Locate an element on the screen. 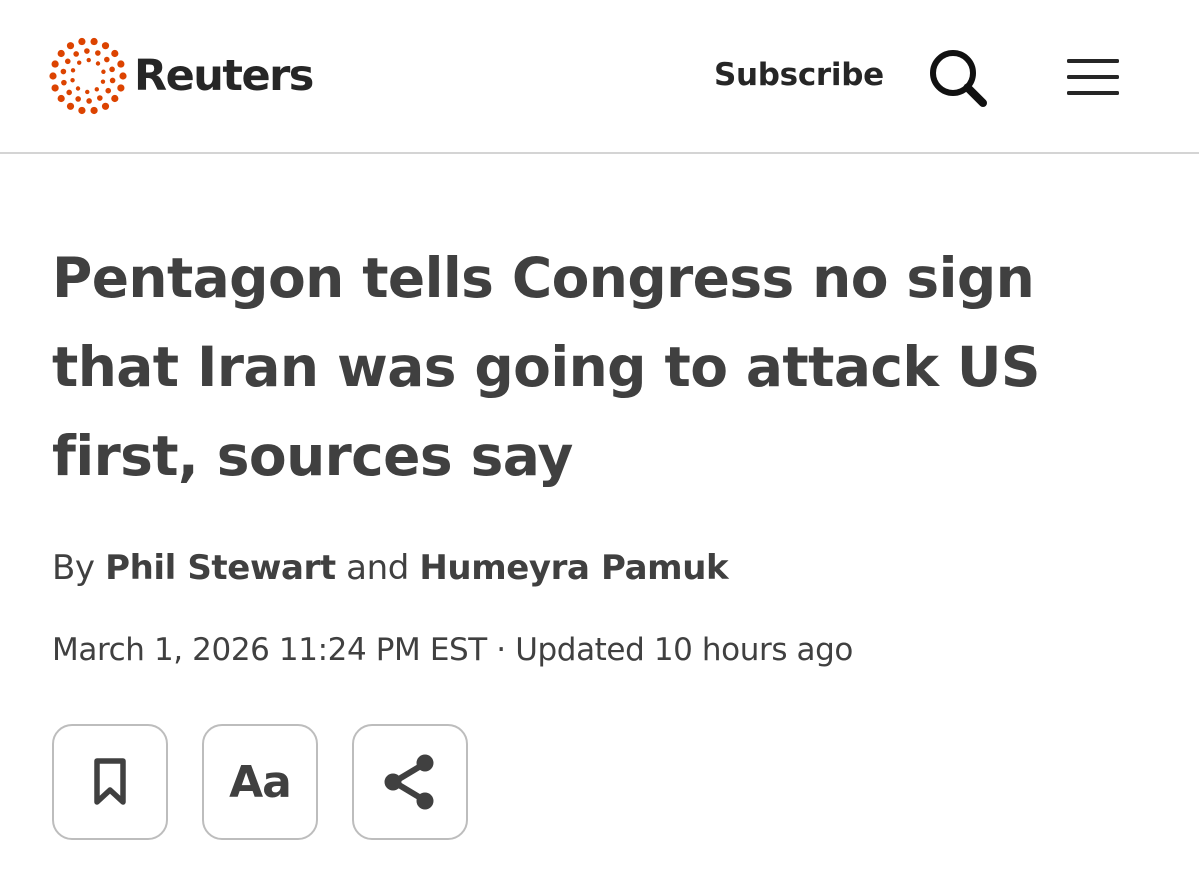 The image size is (1199, 874). search-icon is located at coordinates (958, 78).